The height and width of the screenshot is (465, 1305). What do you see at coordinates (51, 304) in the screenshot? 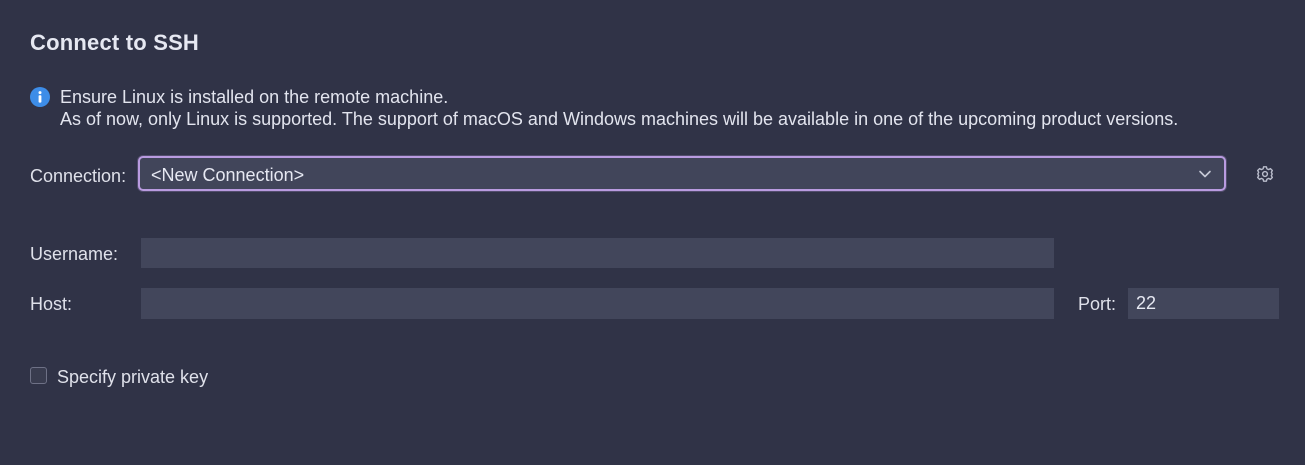
I see `host-label: Host:` at bounding box center [51, 304].